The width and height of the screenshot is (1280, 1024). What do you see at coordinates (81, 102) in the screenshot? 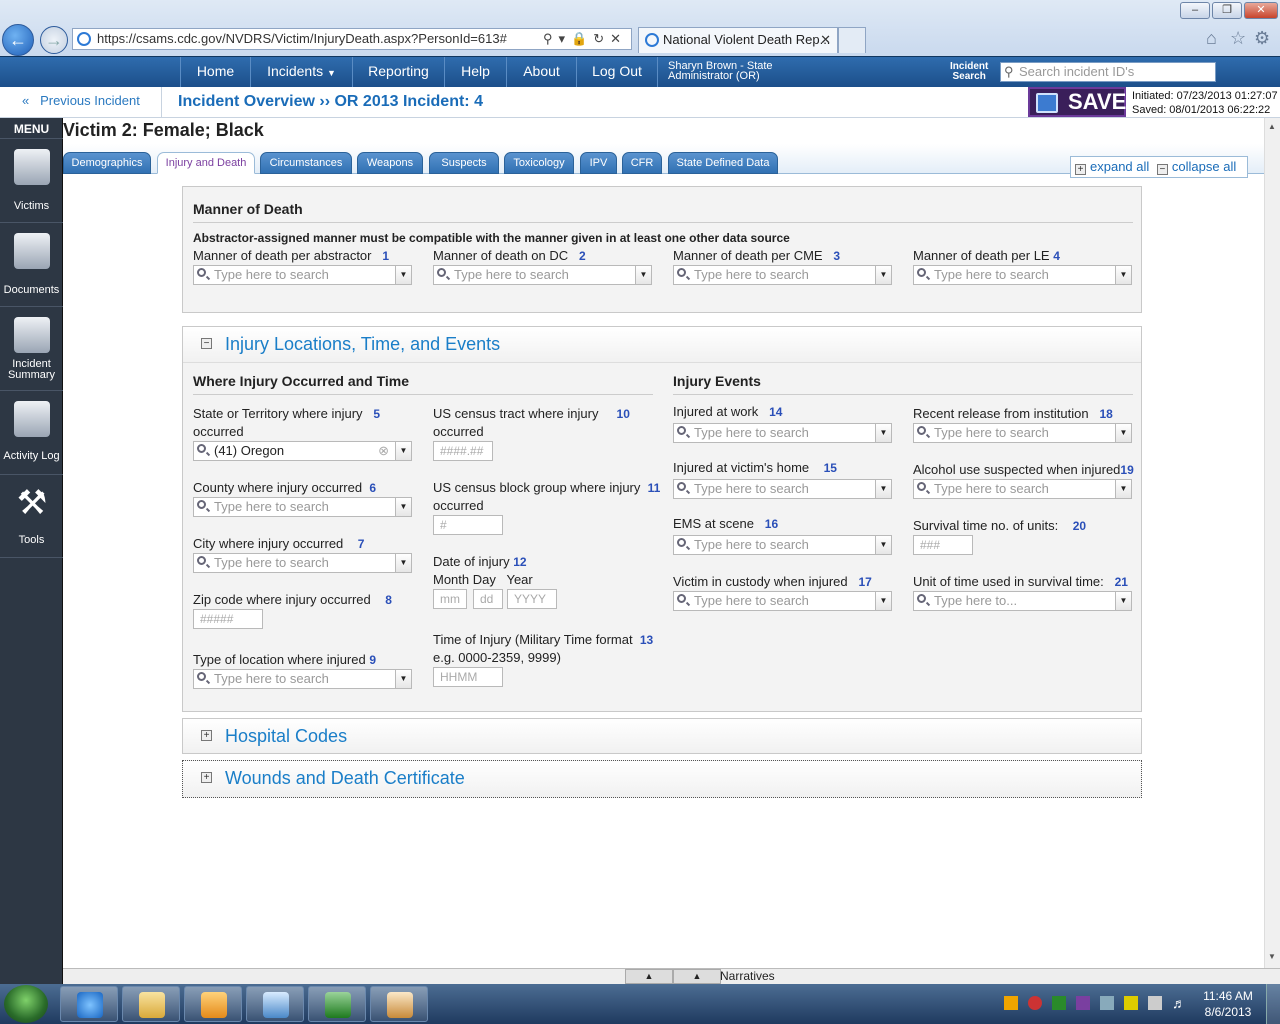
I see `previous-incident-link: « Previous Incident` at bounding box center [81, 102].